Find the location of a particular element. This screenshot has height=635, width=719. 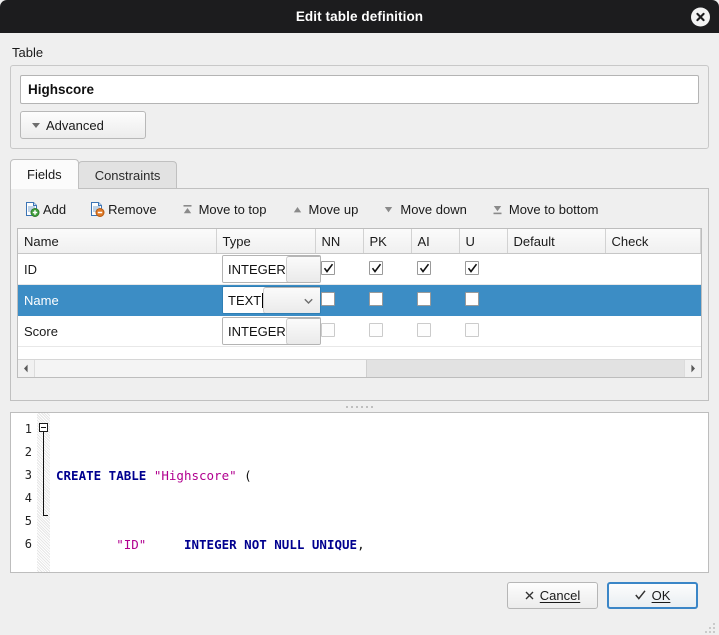

scrollbar-track is located at coordinates (359, 368).